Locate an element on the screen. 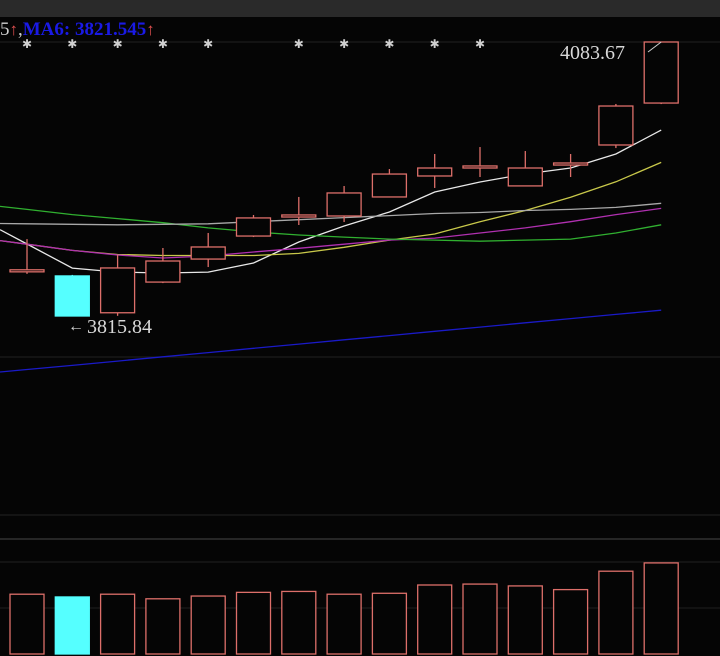 This screenshot has height=656, width=720. volume-bars is located at coordinates (344, 608).